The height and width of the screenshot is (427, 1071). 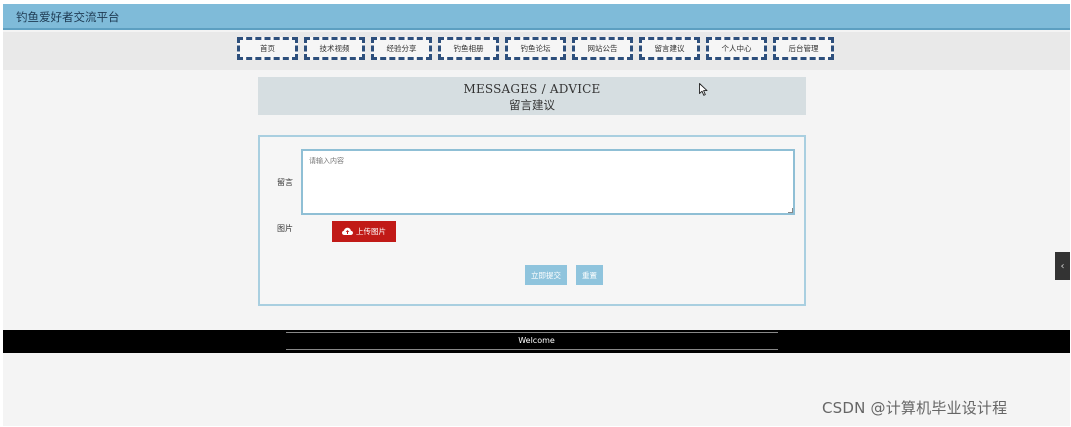 I want to click on footer: Welcome, so click(x=536, y=341).